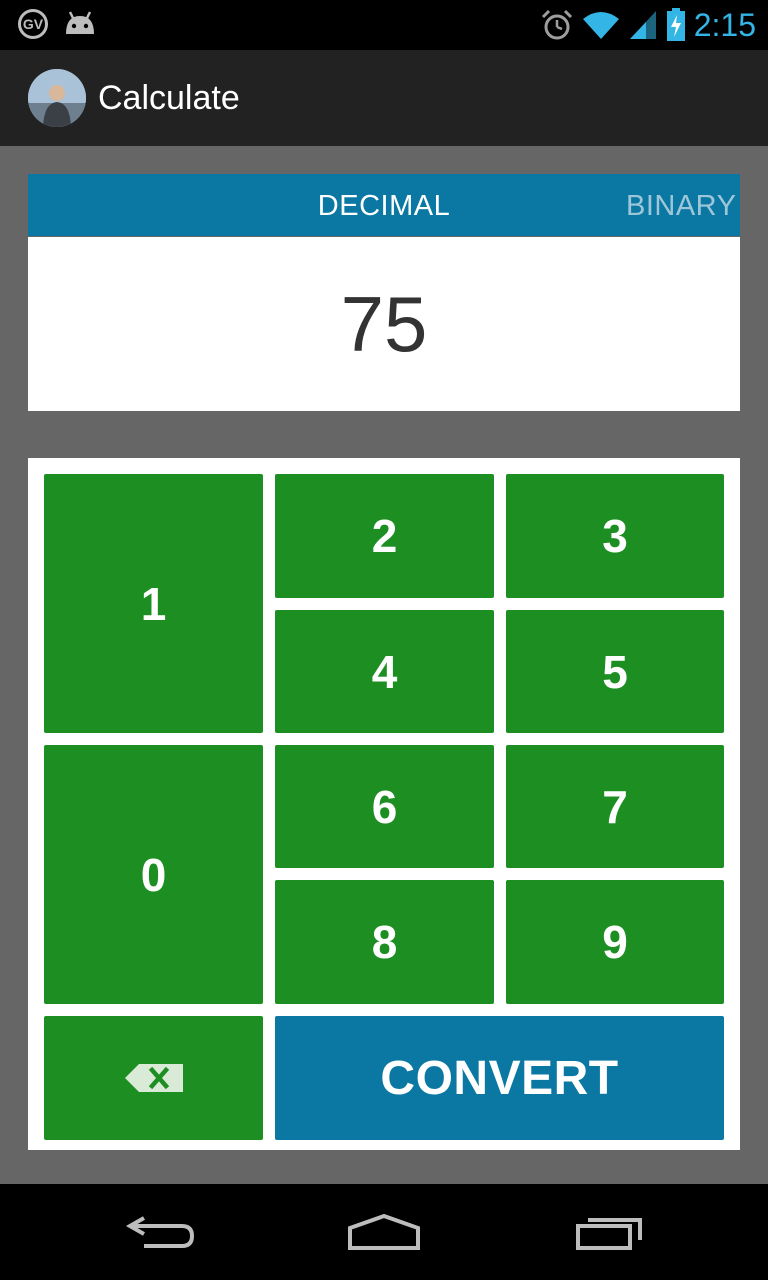  Describe the element at coordinates (80, 22) in the screenshot. I see `android-debug-icon` at that location.